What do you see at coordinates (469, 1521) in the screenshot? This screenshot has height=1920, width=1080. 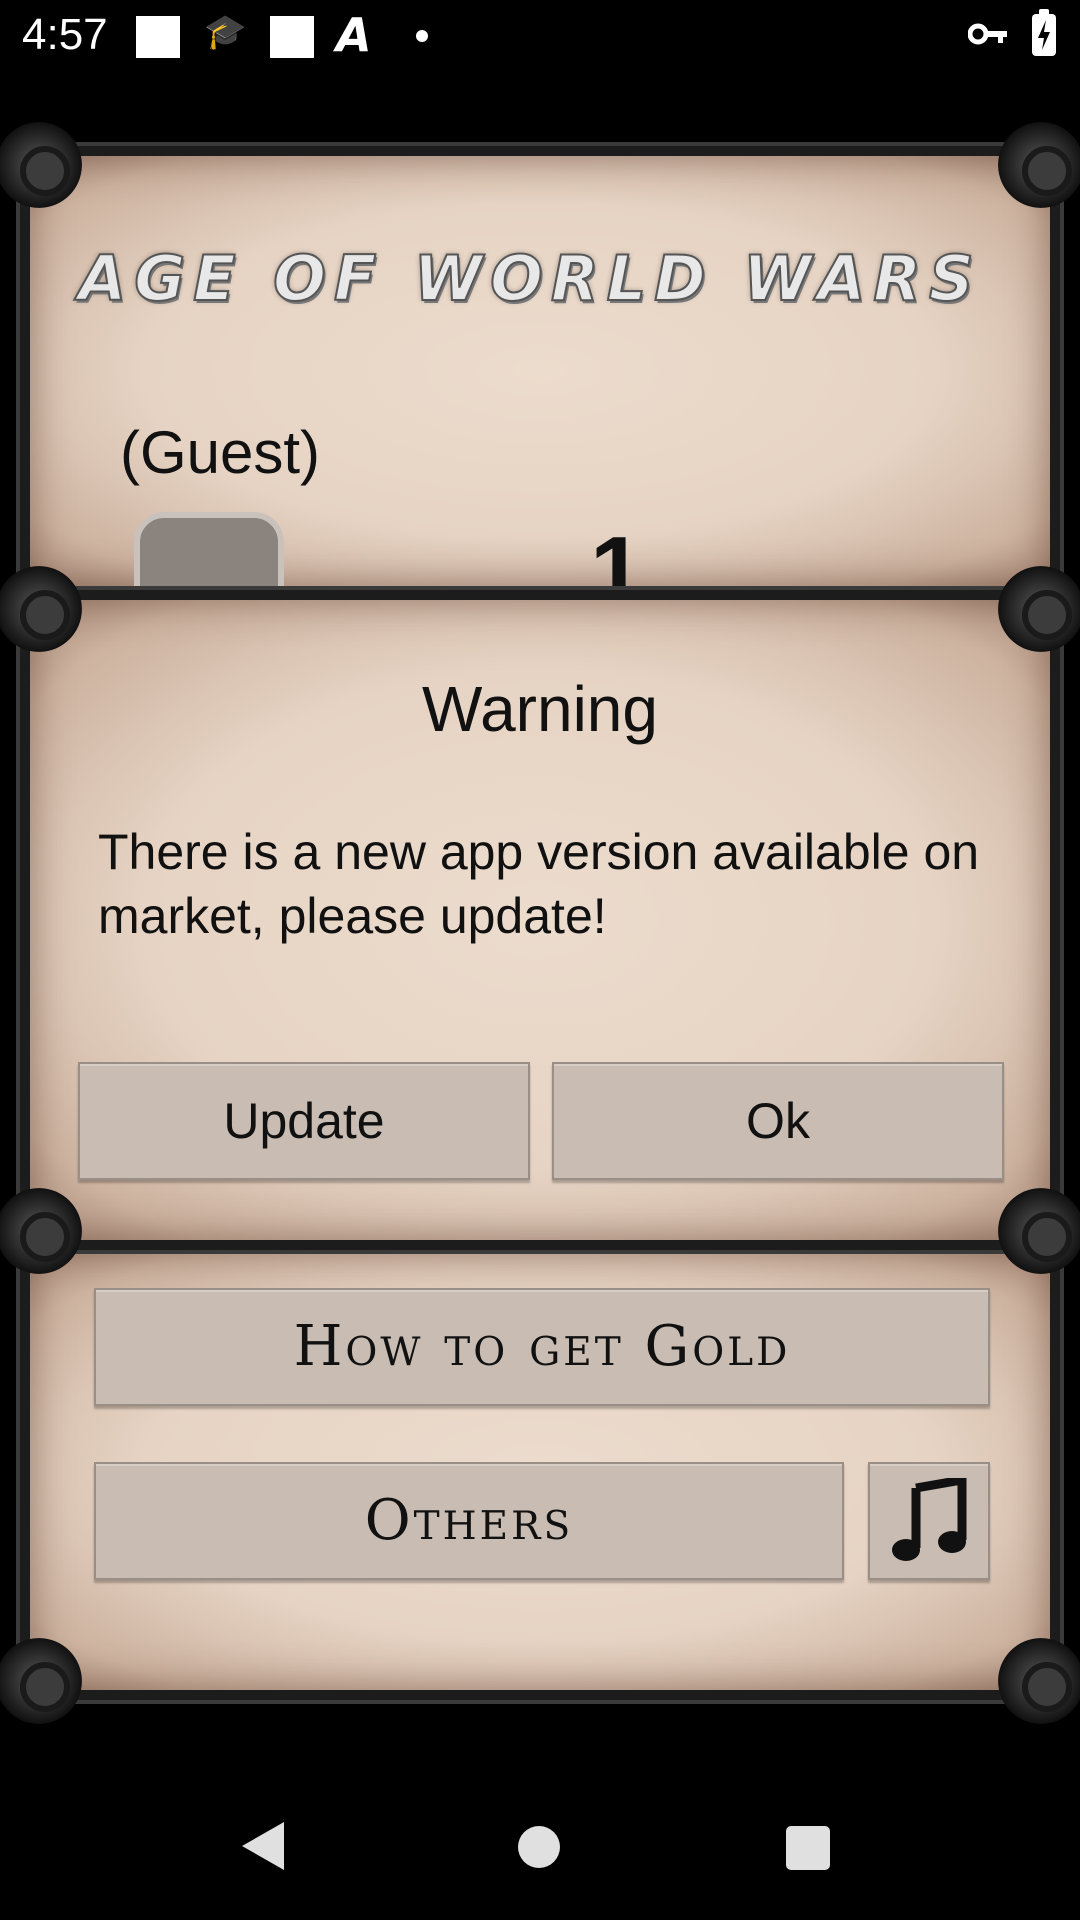 I see `others-button: Others` at bounding box center [469, 1521].